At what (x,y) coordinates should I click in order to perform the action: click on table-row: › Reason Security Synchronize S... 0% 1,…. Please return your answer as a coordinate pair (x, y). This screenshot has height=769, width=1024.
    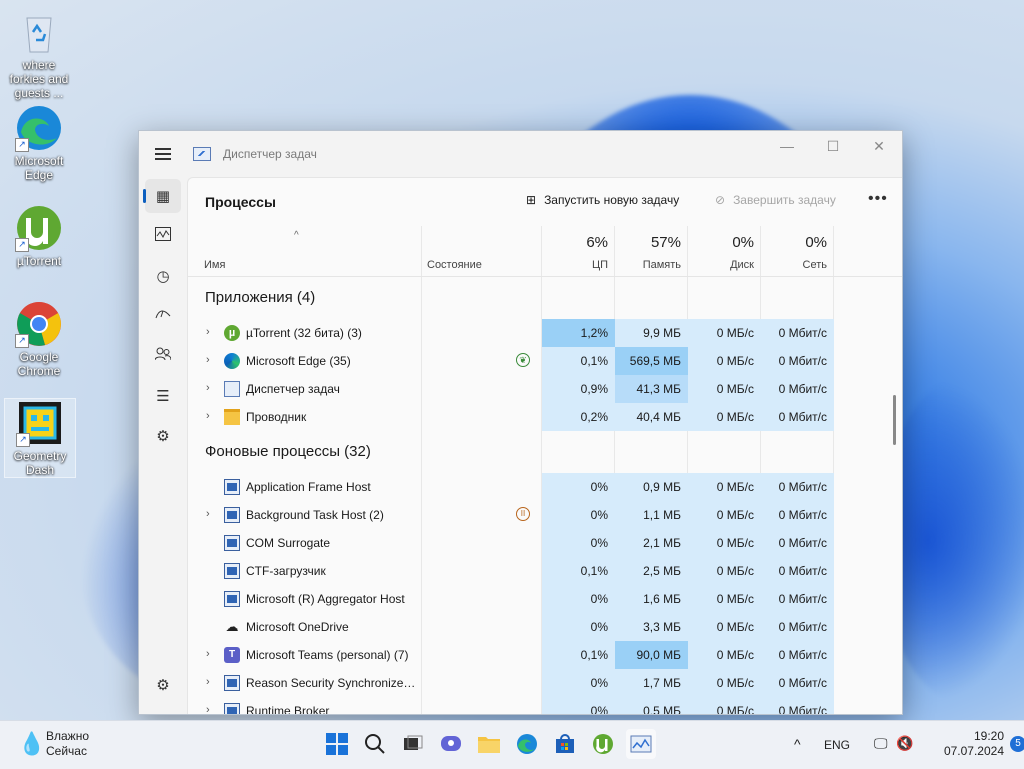
    Looking at the image, I should click on (545, 683).